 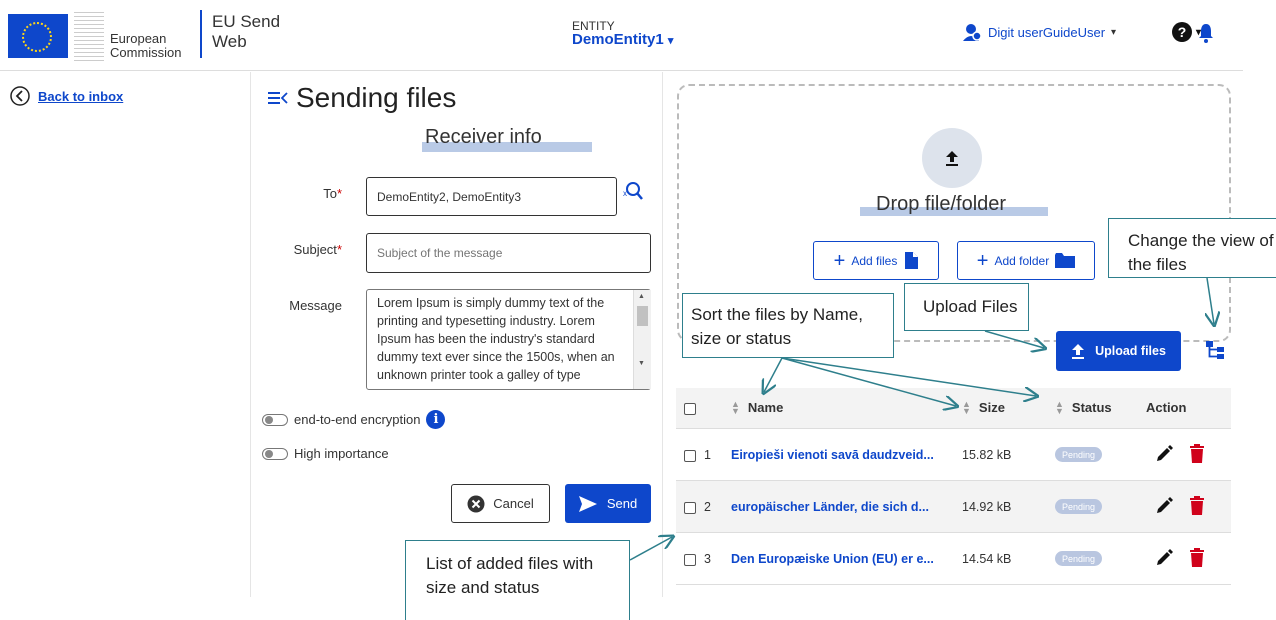 I want to click on sort-by-status: ▲ ▼ Status, so click(x=1083, y=407).